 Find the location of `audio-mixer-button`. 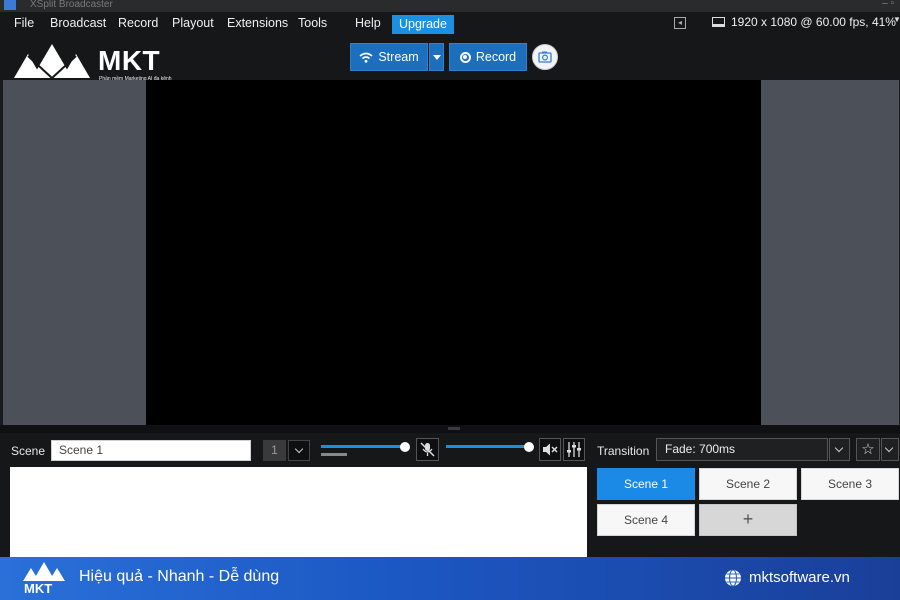

audio-mixer-button is located at coordinates (574, 449).